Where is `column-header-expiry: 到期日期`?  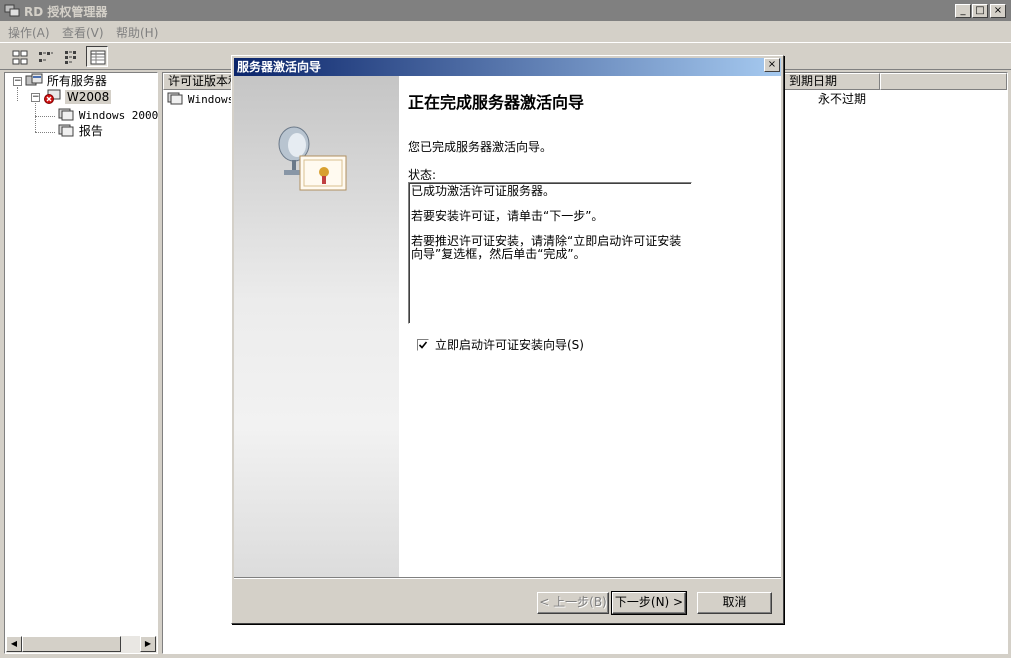 column-header-expiry: 到期日期 is located at coordinates (832, 81).